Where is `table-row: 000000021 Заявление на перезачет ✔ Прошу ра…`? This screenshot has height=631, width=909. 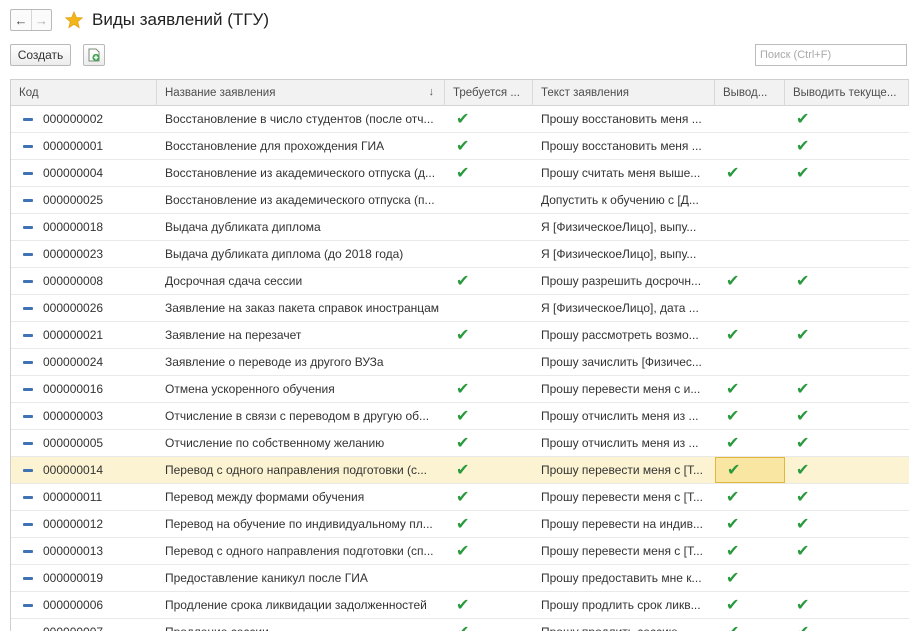
table-row: 000000021 Заявление на перезачет ✔ Прошу ра… is located at coordinates (460, 335).